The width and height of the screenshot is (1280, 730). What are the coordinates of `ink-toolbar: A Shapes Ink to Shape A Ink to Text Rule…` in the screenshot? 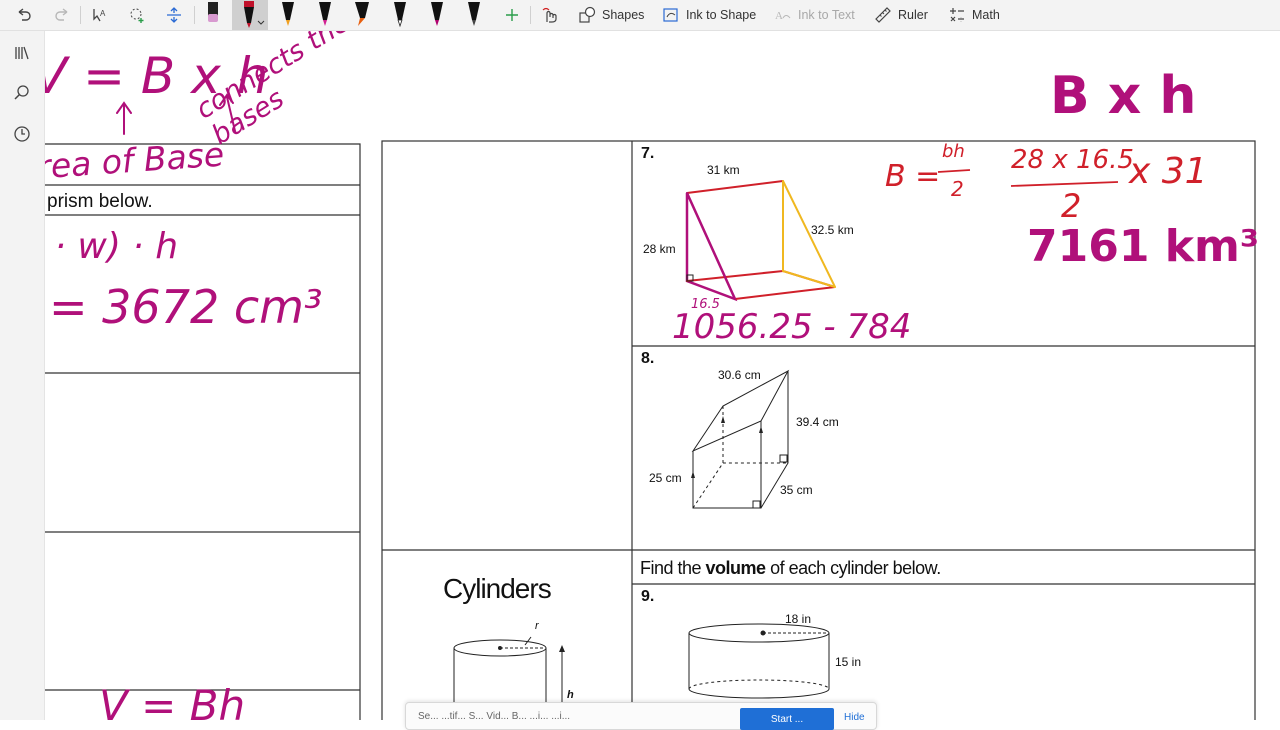 It's located at (640, 15).